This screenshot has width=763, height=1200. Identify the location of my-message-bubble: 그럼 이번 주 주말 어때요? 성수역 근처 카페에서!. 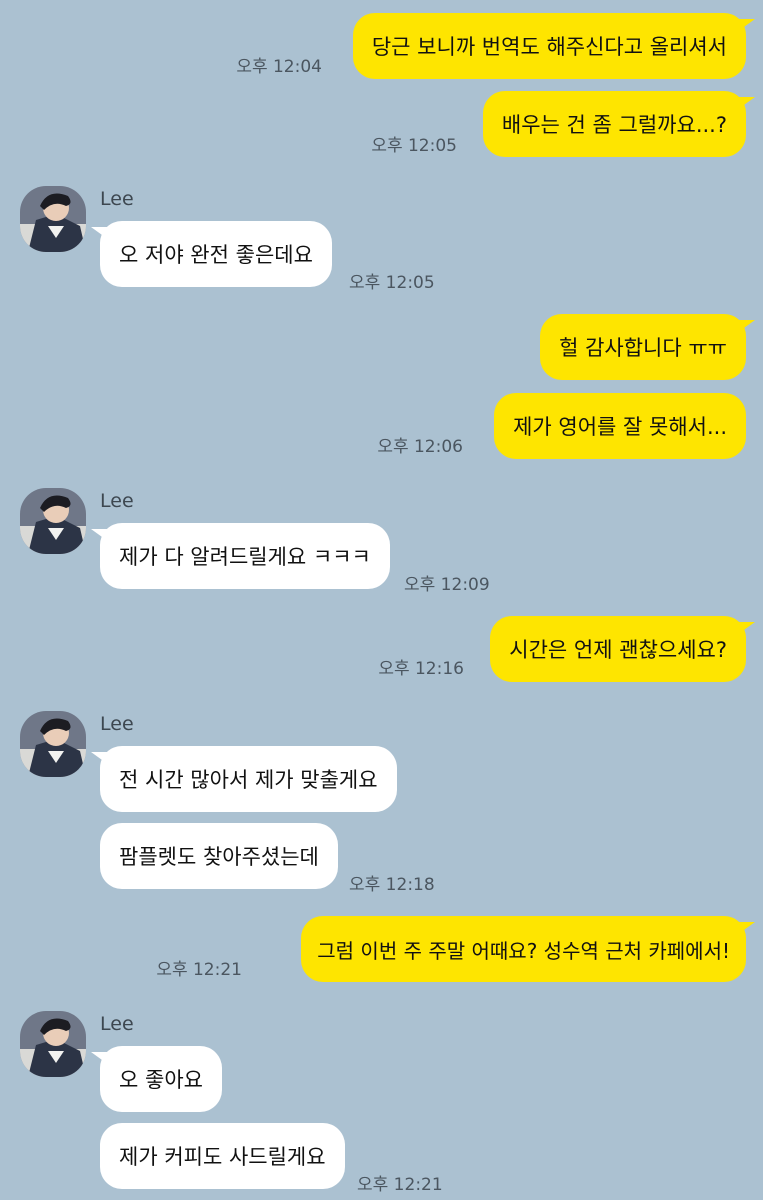
(528, 949).